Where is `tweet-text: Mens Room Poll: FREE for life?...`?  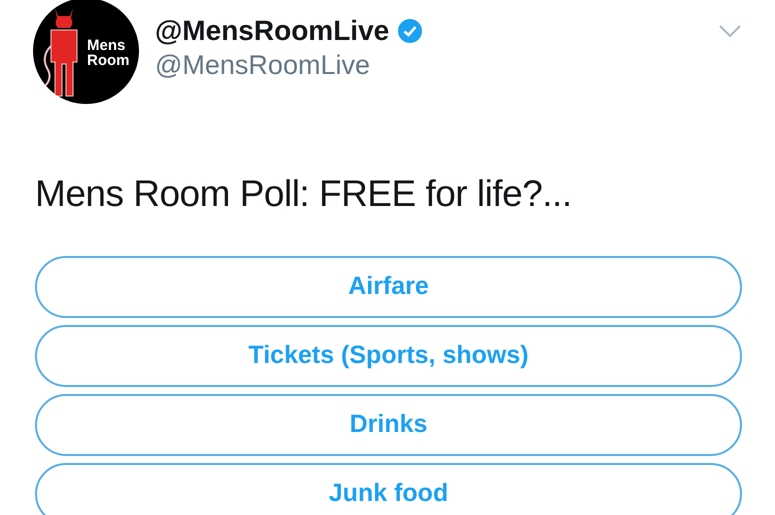
tweet-text: Mens Room Poll: FREE for life?... is located at coordinates (304, 194).